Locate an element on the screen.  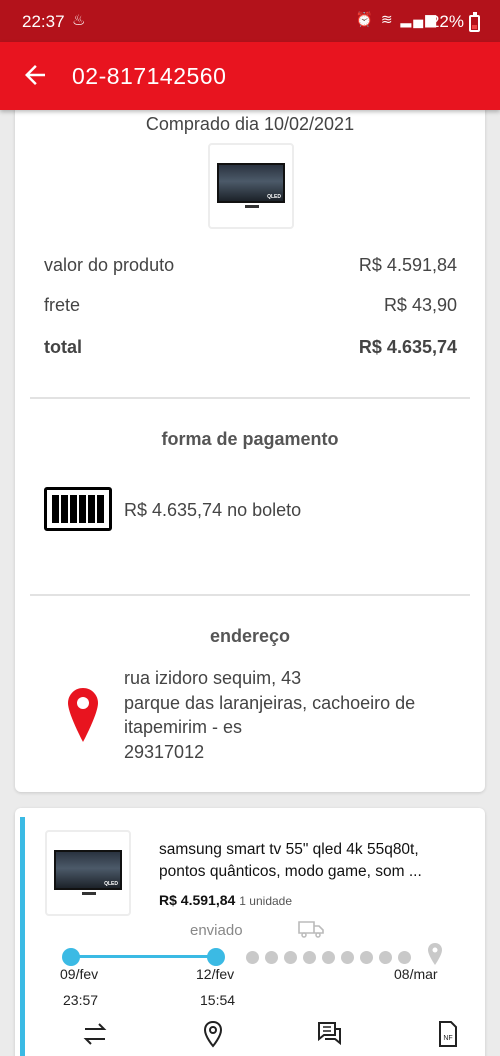
product-name-line: samsung smart tv 55" qled 4k 55q80t, is located at coordinates (289, 849).